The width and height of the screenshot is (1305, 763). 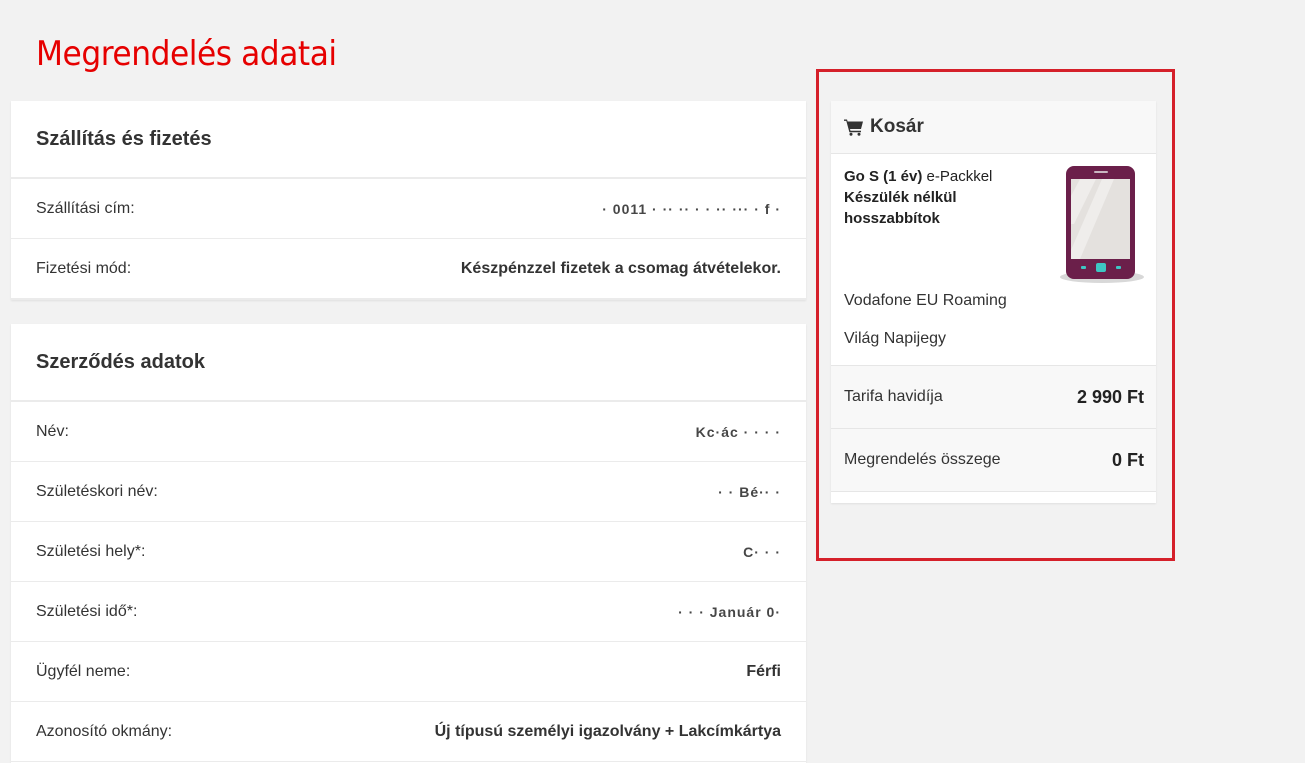 I want to click on contract-row-birth-date: Születési idő*: · · · Január 0·, so click(x=408, y=612).